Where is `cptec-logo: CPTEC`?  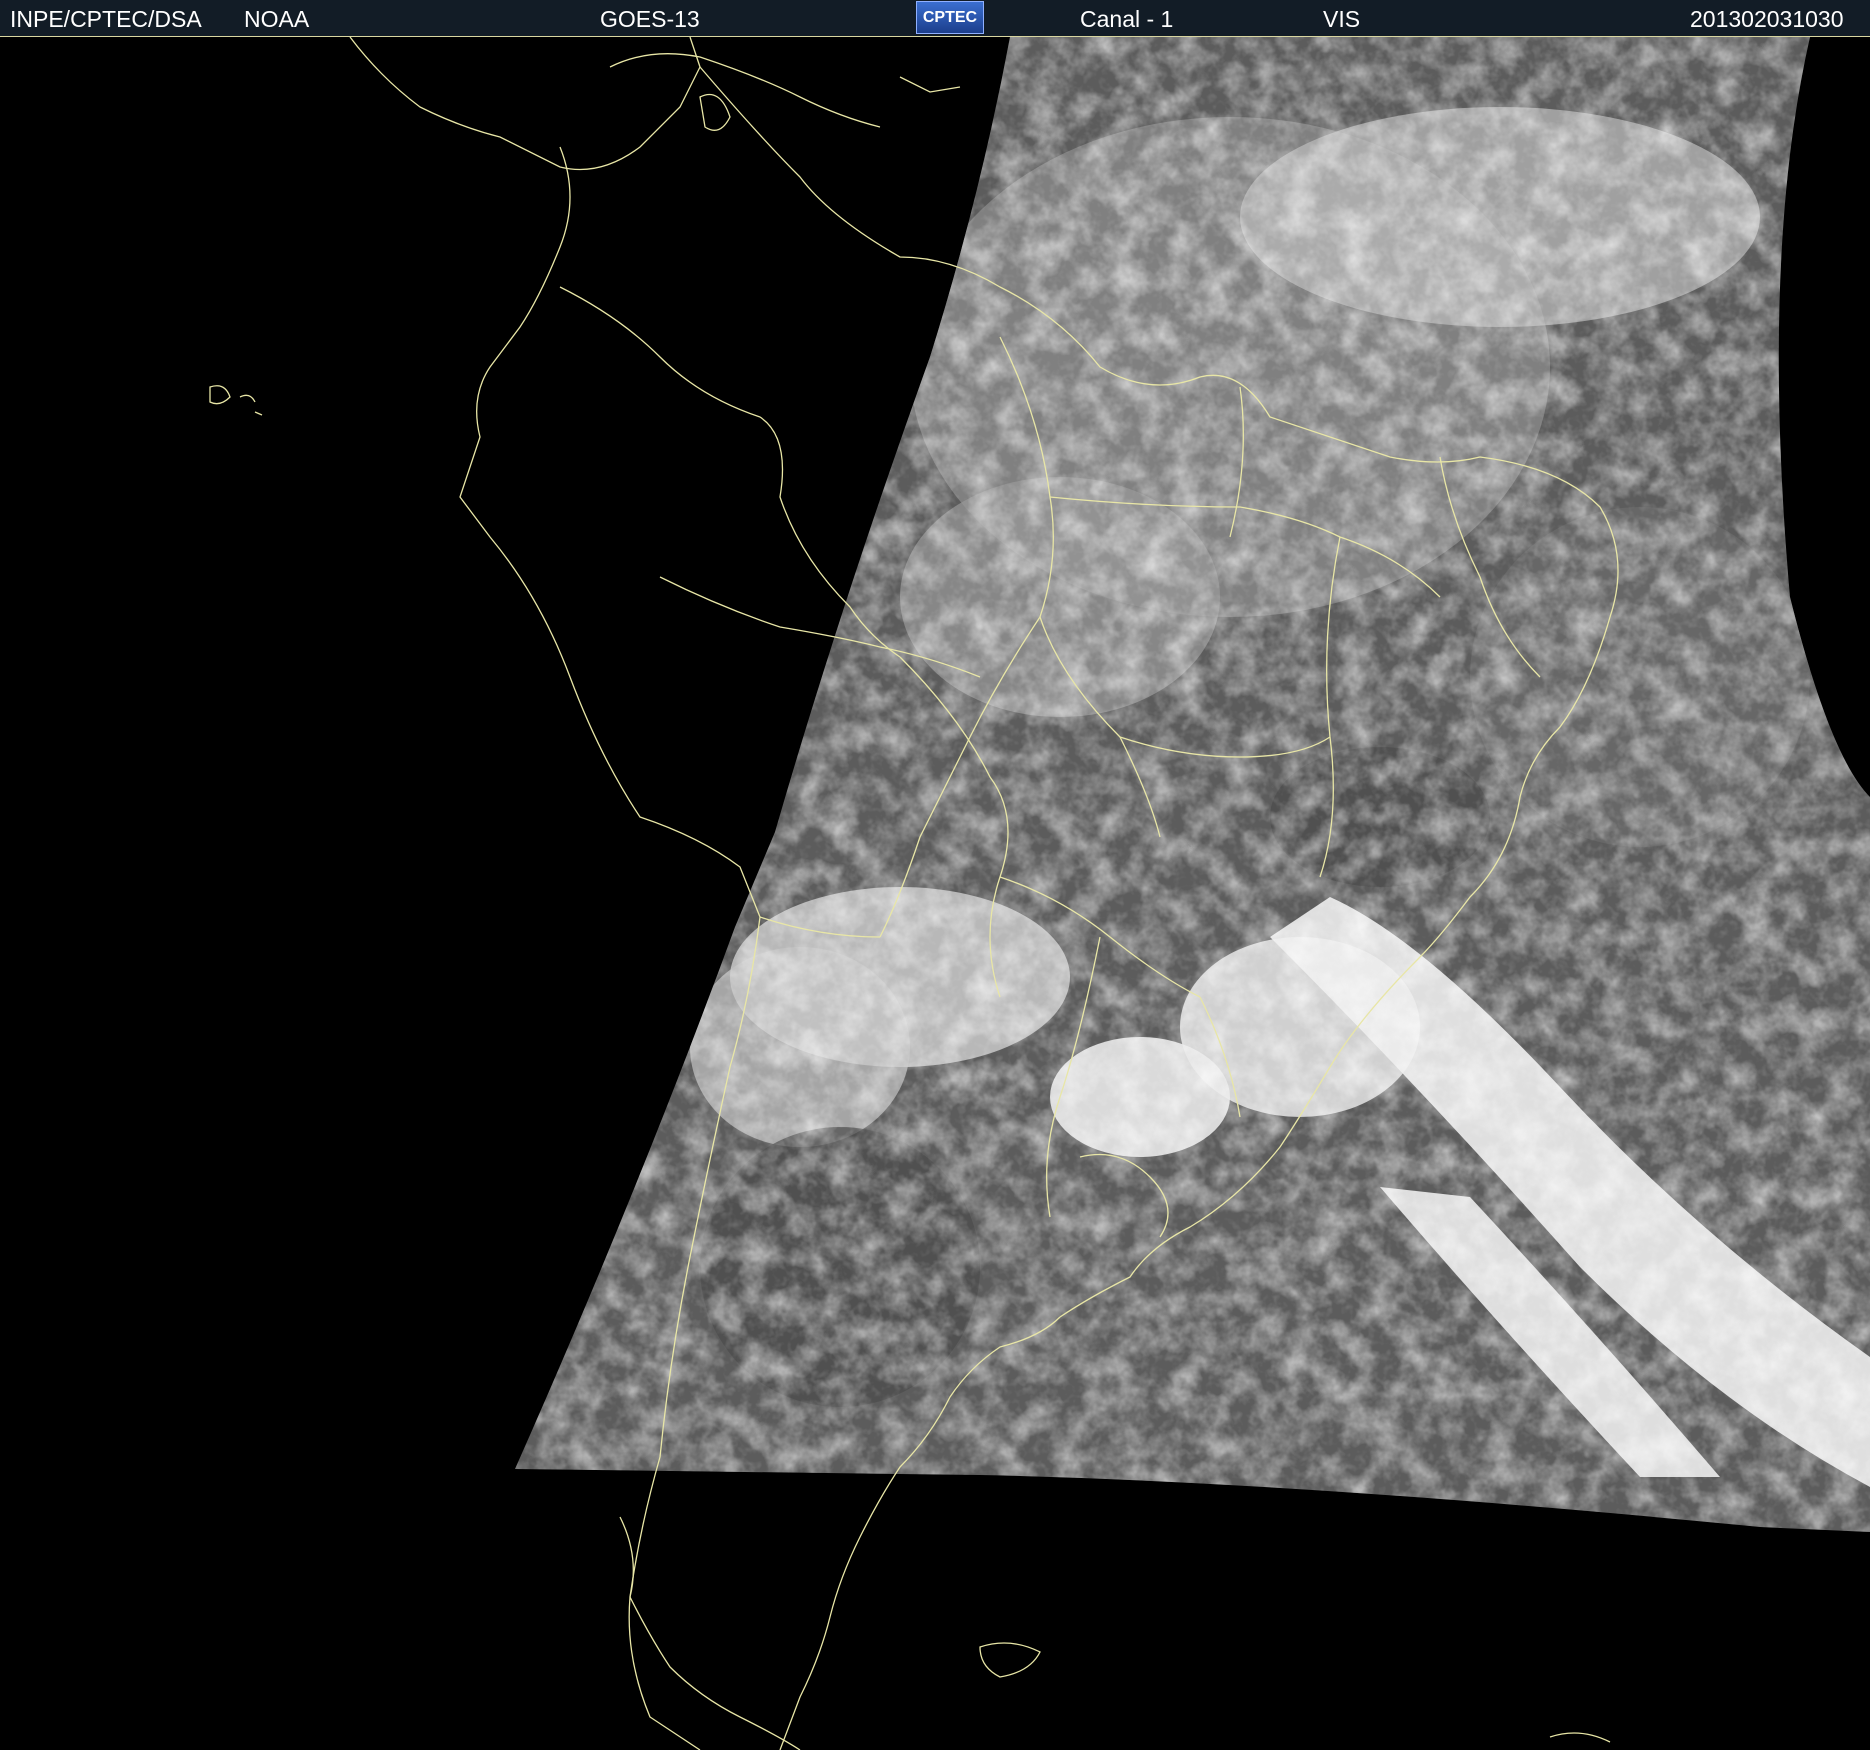
cptec-logo: CPTEC is located at coordinates (950, 17).